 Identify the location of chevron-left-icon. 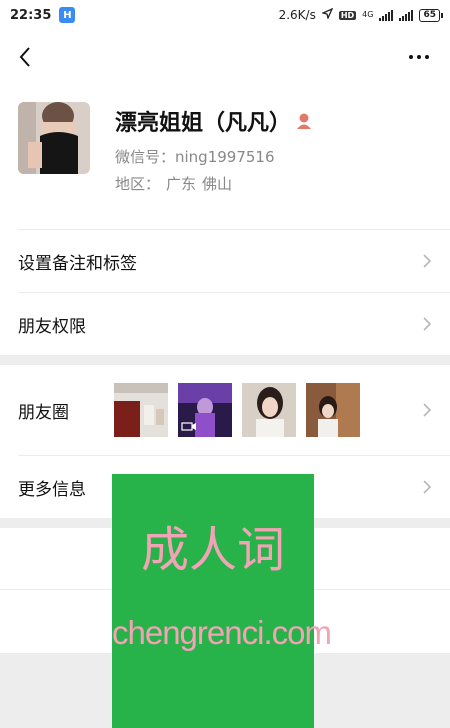
(24, 57).